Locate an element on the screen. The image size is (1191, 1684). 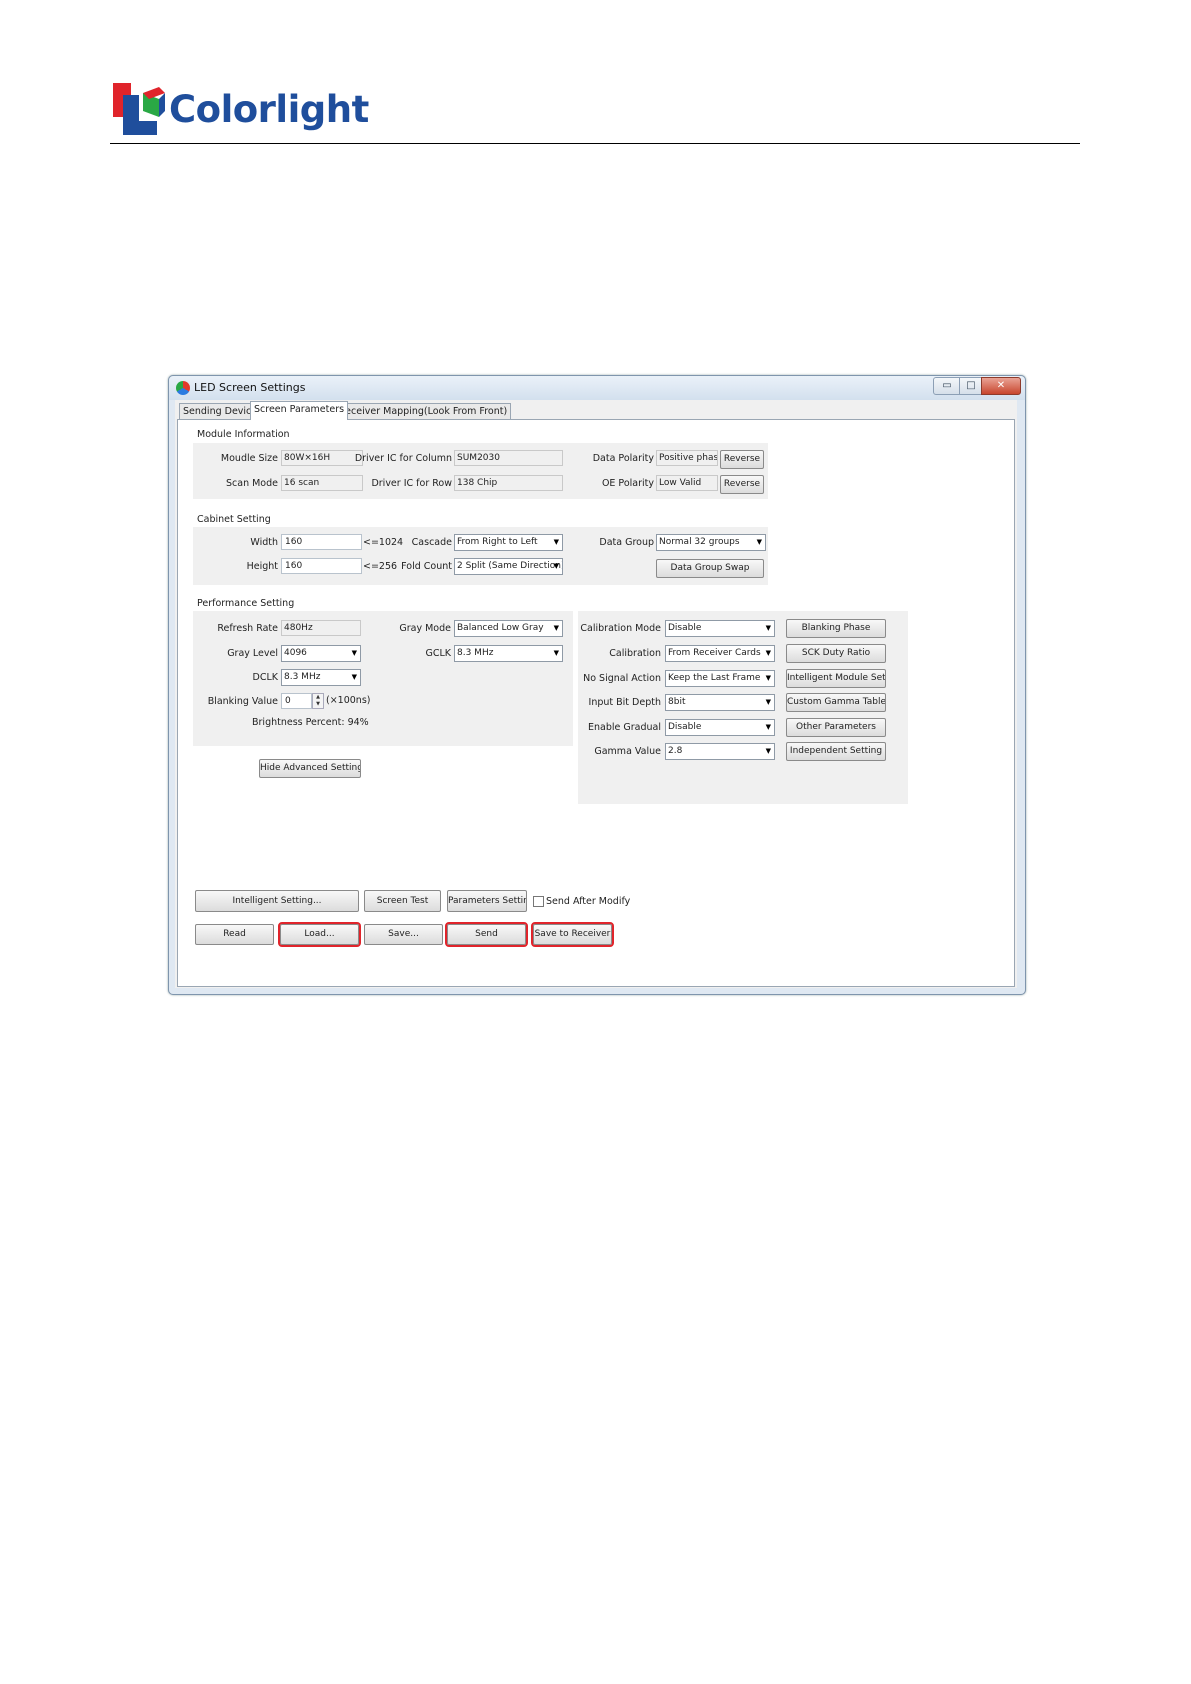
dclk-select: 8.3 MHz ▼ is located at coordinates (321, 677).